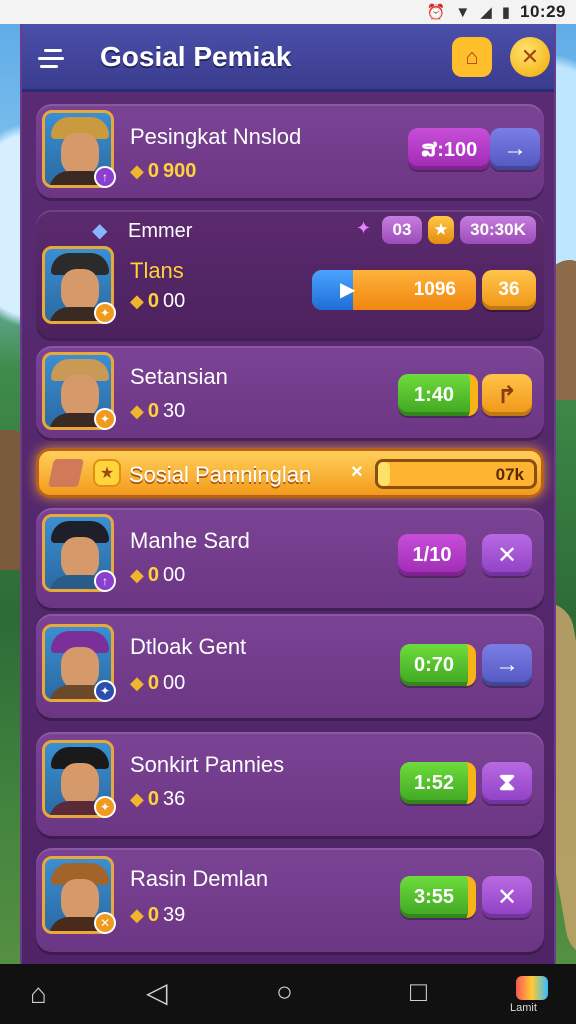 The height and width of the screenshot is (1024, 576). What do you see at coordinates (190, 540) in the screenshot?
I see `player-name: Manhe Sard` at bounding box center [190, 540].